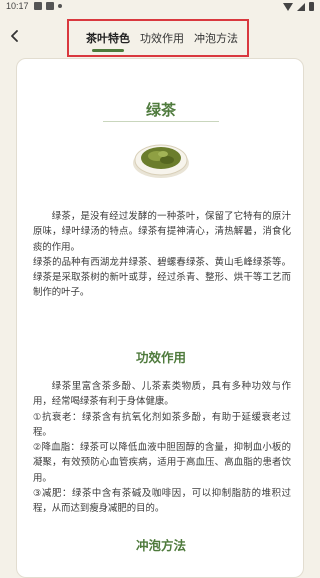 This screenshot has width=320, height=578. I want to click on effects-item: ③减肥：绿茶中含有茶碱及咖啡因，可以抑制脂肪的堆积过程，从而达到瘦身减肥的目的。, so click(162, 501).